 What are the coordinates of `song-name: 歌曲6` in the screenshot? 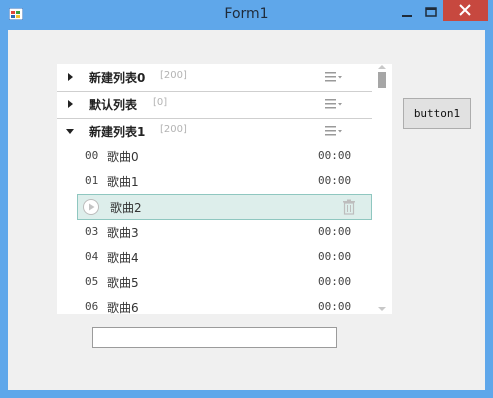 It's located at (123, 307).